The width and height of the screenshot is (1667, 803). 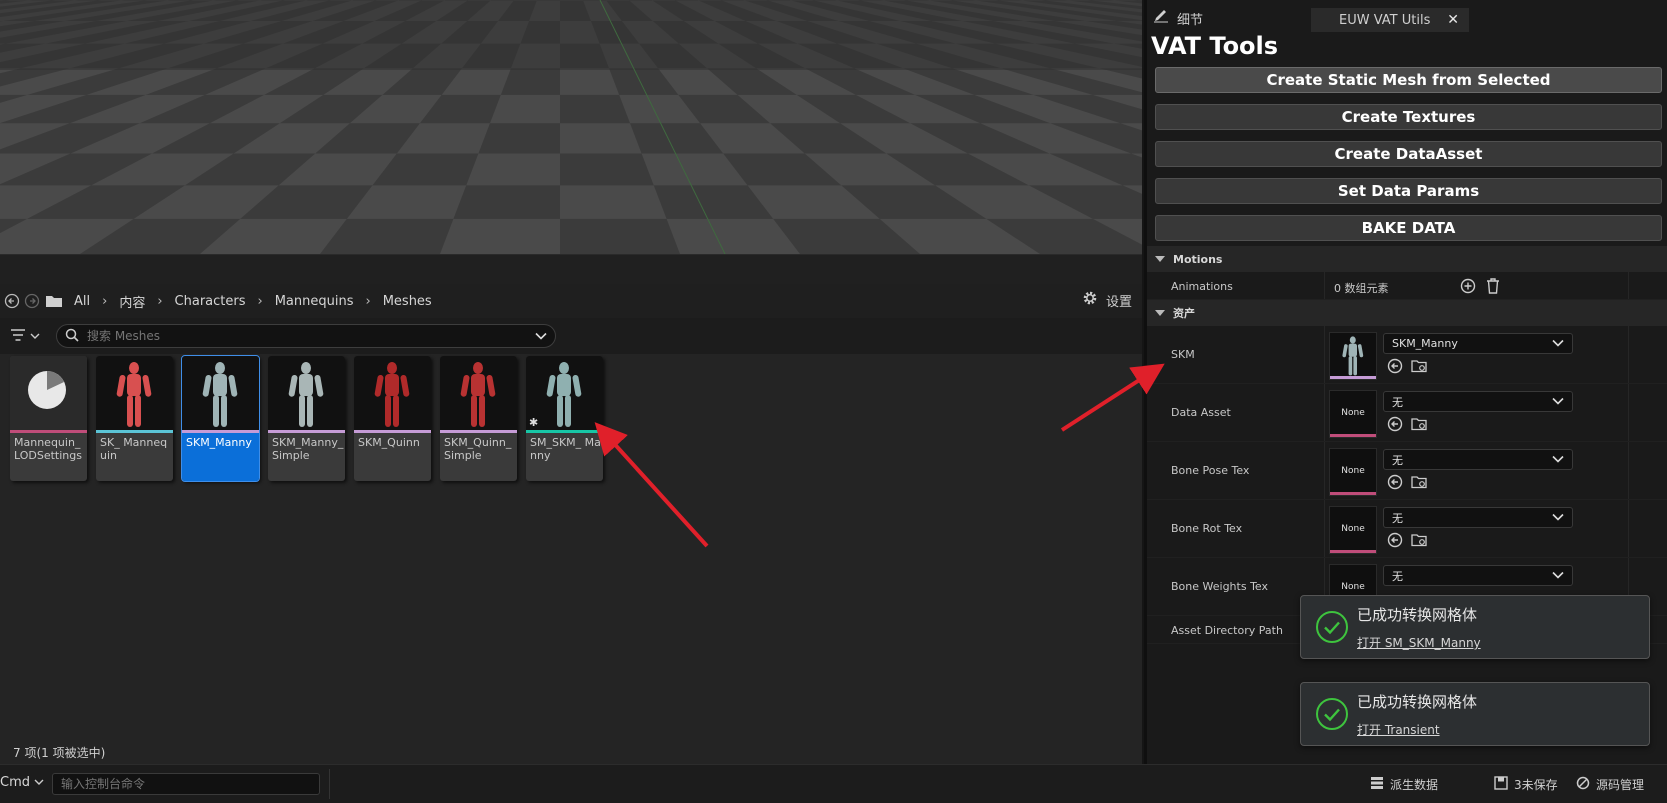 What do you see at coordinates (32, 301) in the screenshot?
I see `forward-icon` at bounding box center [32, 301].